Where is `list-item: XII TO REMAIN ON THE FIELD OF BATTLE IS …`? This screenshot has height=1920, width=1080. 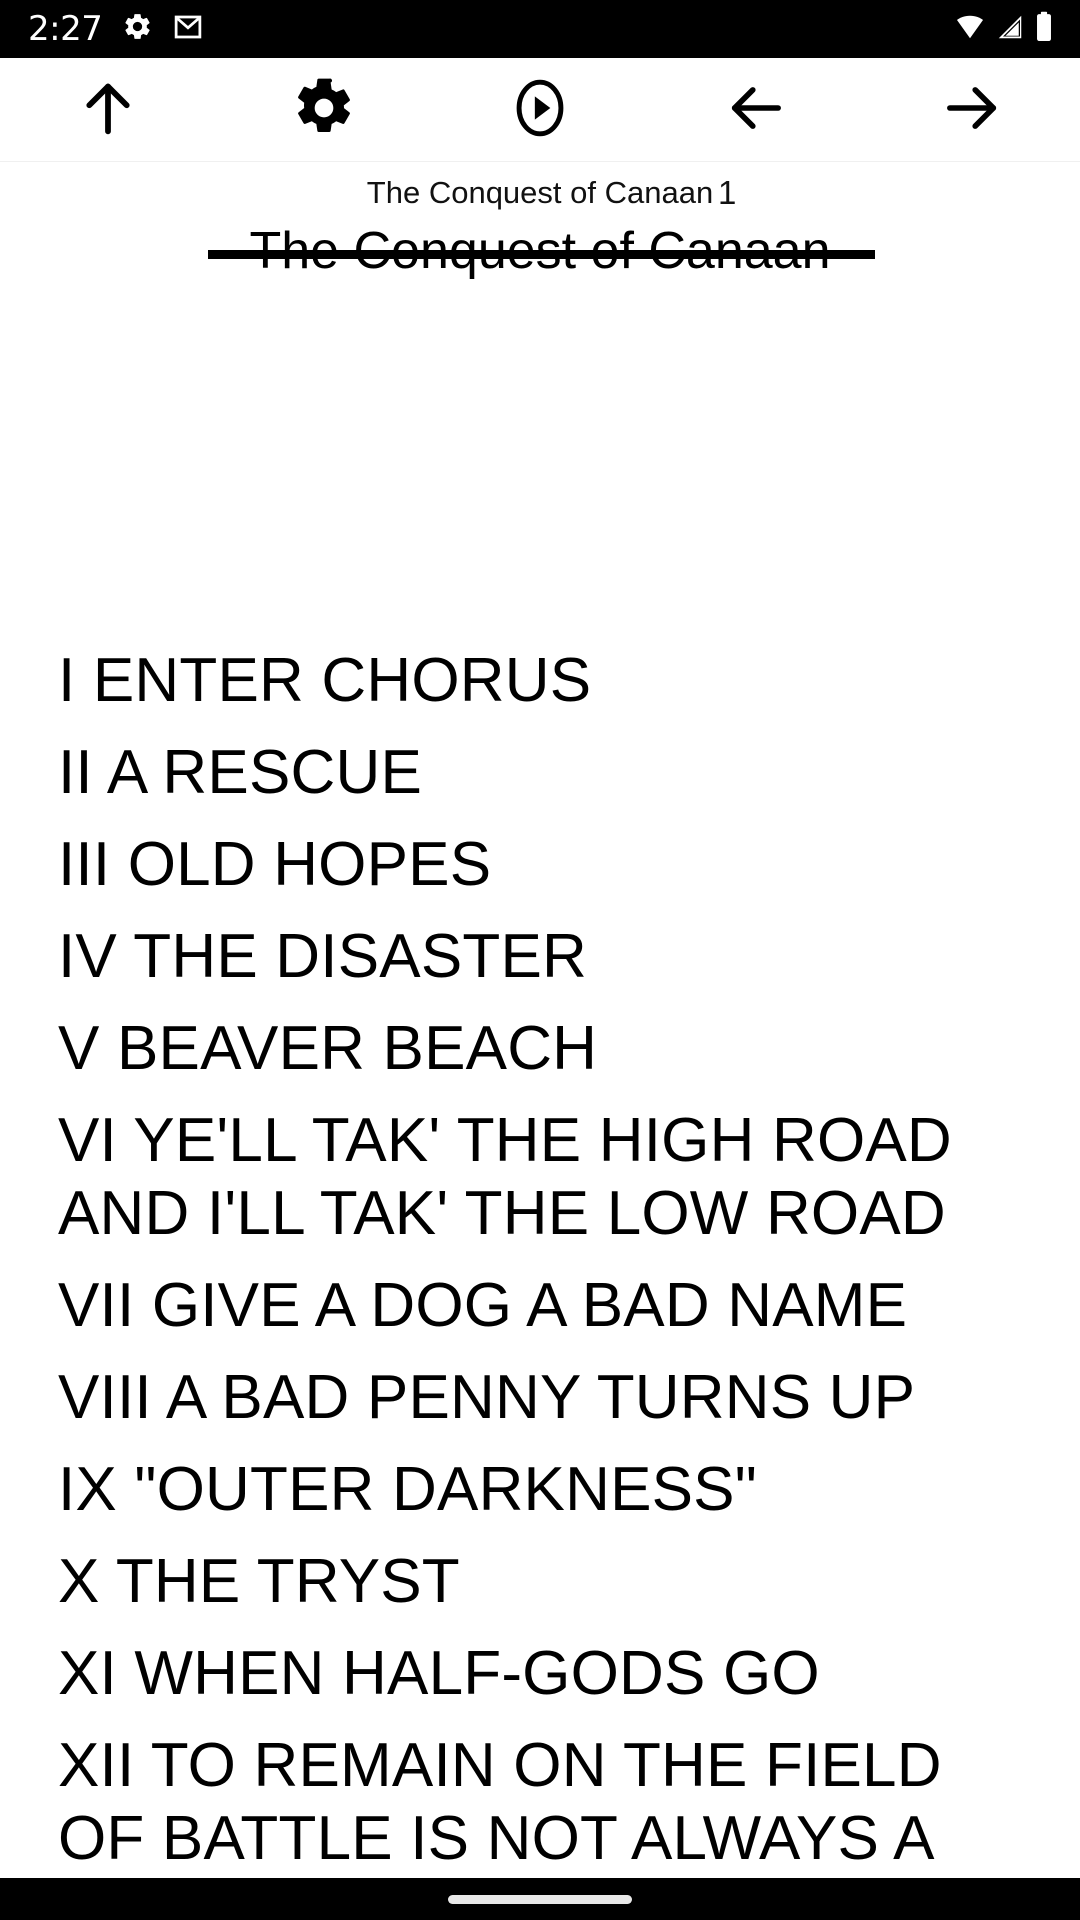 list-item: XII TO REMAIN ON THE FIELD OF BATTLE IS … is located at coordinates (548, 1803).